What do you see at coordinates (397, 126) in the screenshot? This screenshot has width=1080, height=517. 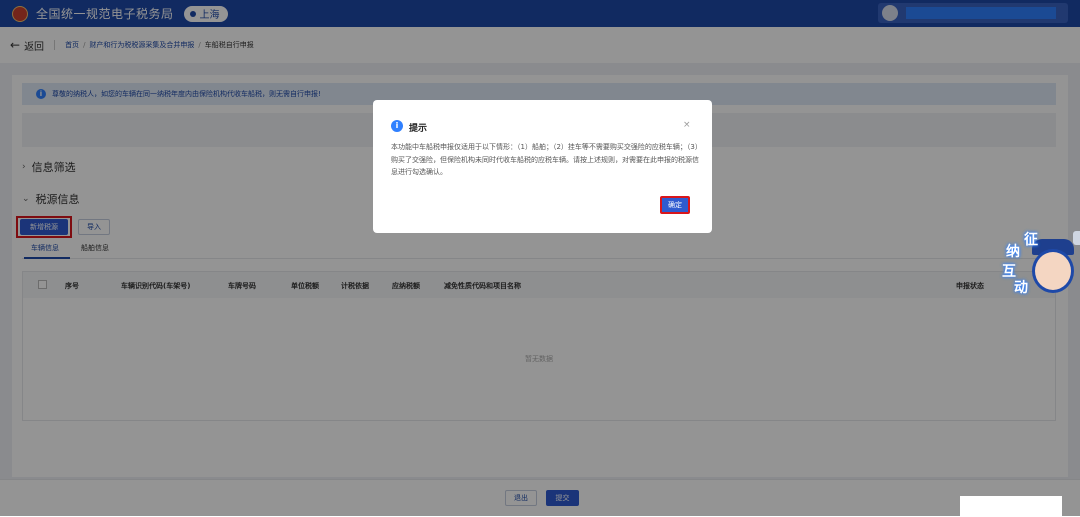 I see `info-icon: i` at bounding box center [397, 126].